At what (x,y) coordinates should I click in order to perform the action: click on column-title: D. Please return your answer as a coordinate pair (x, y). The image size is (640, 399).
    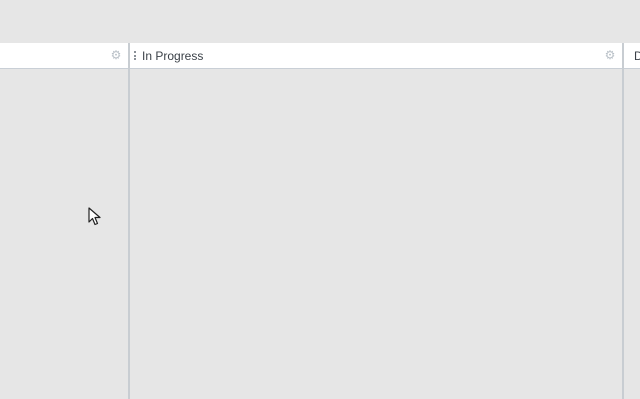
    Looking at the image, I should click on (637, 56).